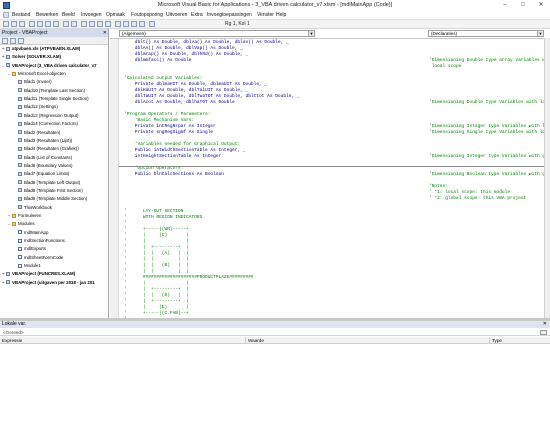 The image size is (550, 432). I want to click on column-waarde: Waarde, so click(368, 340).